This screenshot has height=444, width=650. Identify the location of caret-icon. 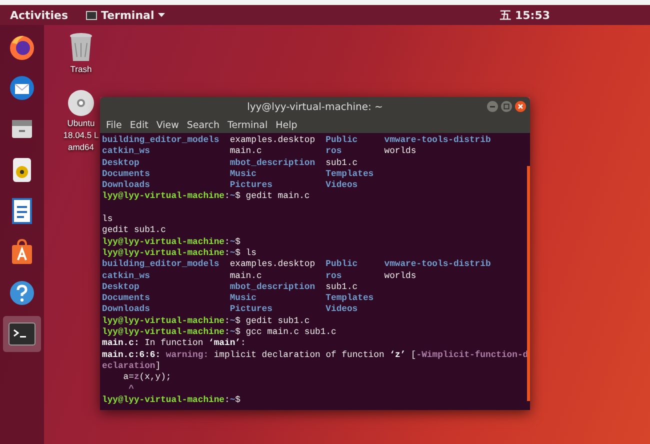
(162, 15).